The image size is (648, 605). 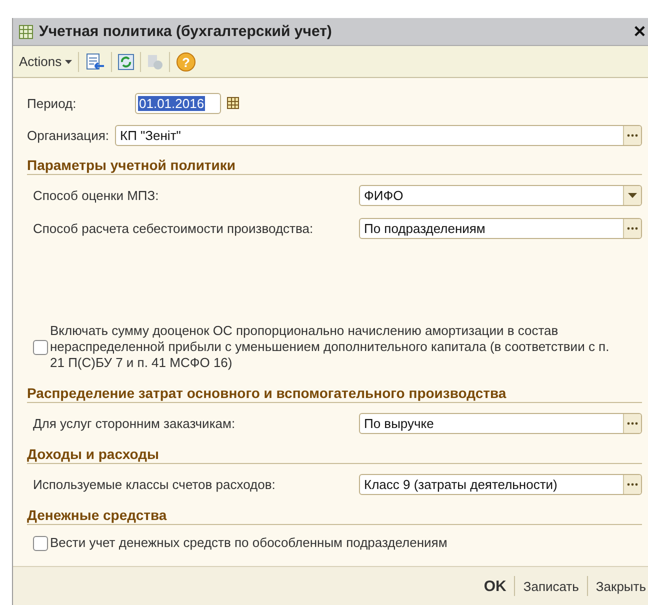 I want to click on field-label: Способ оценки МПЗ:, so click(x=96, y=195).